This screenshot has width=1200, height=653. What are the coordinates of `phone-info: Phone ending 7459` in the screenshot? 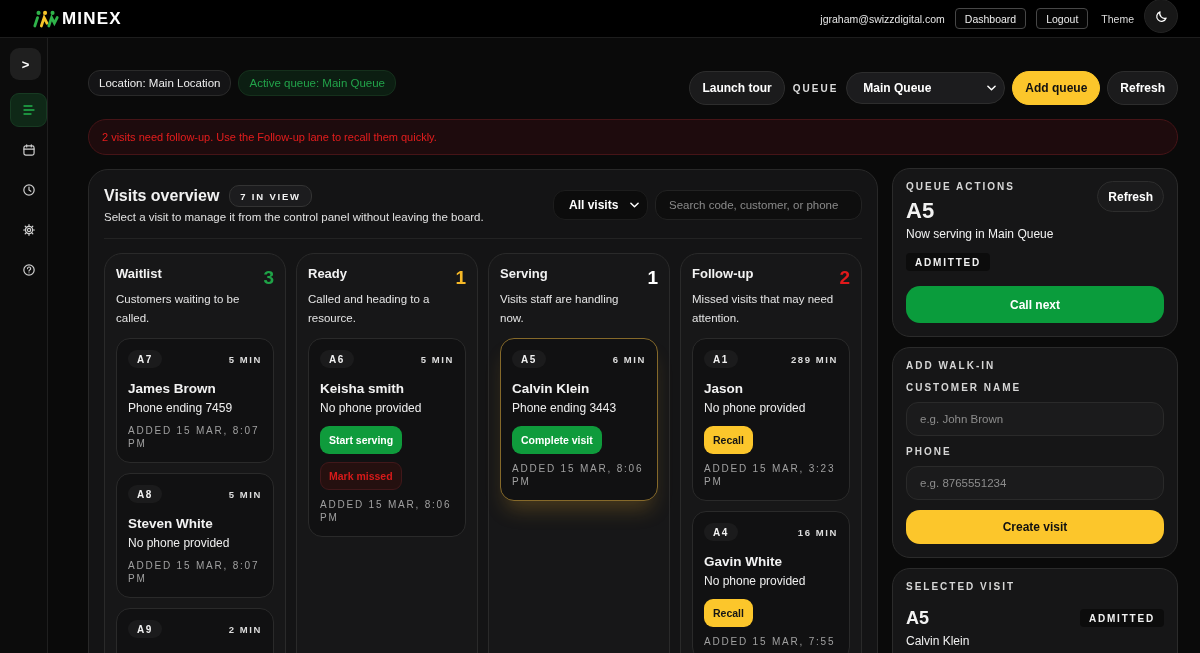 It's located at (181, 408).